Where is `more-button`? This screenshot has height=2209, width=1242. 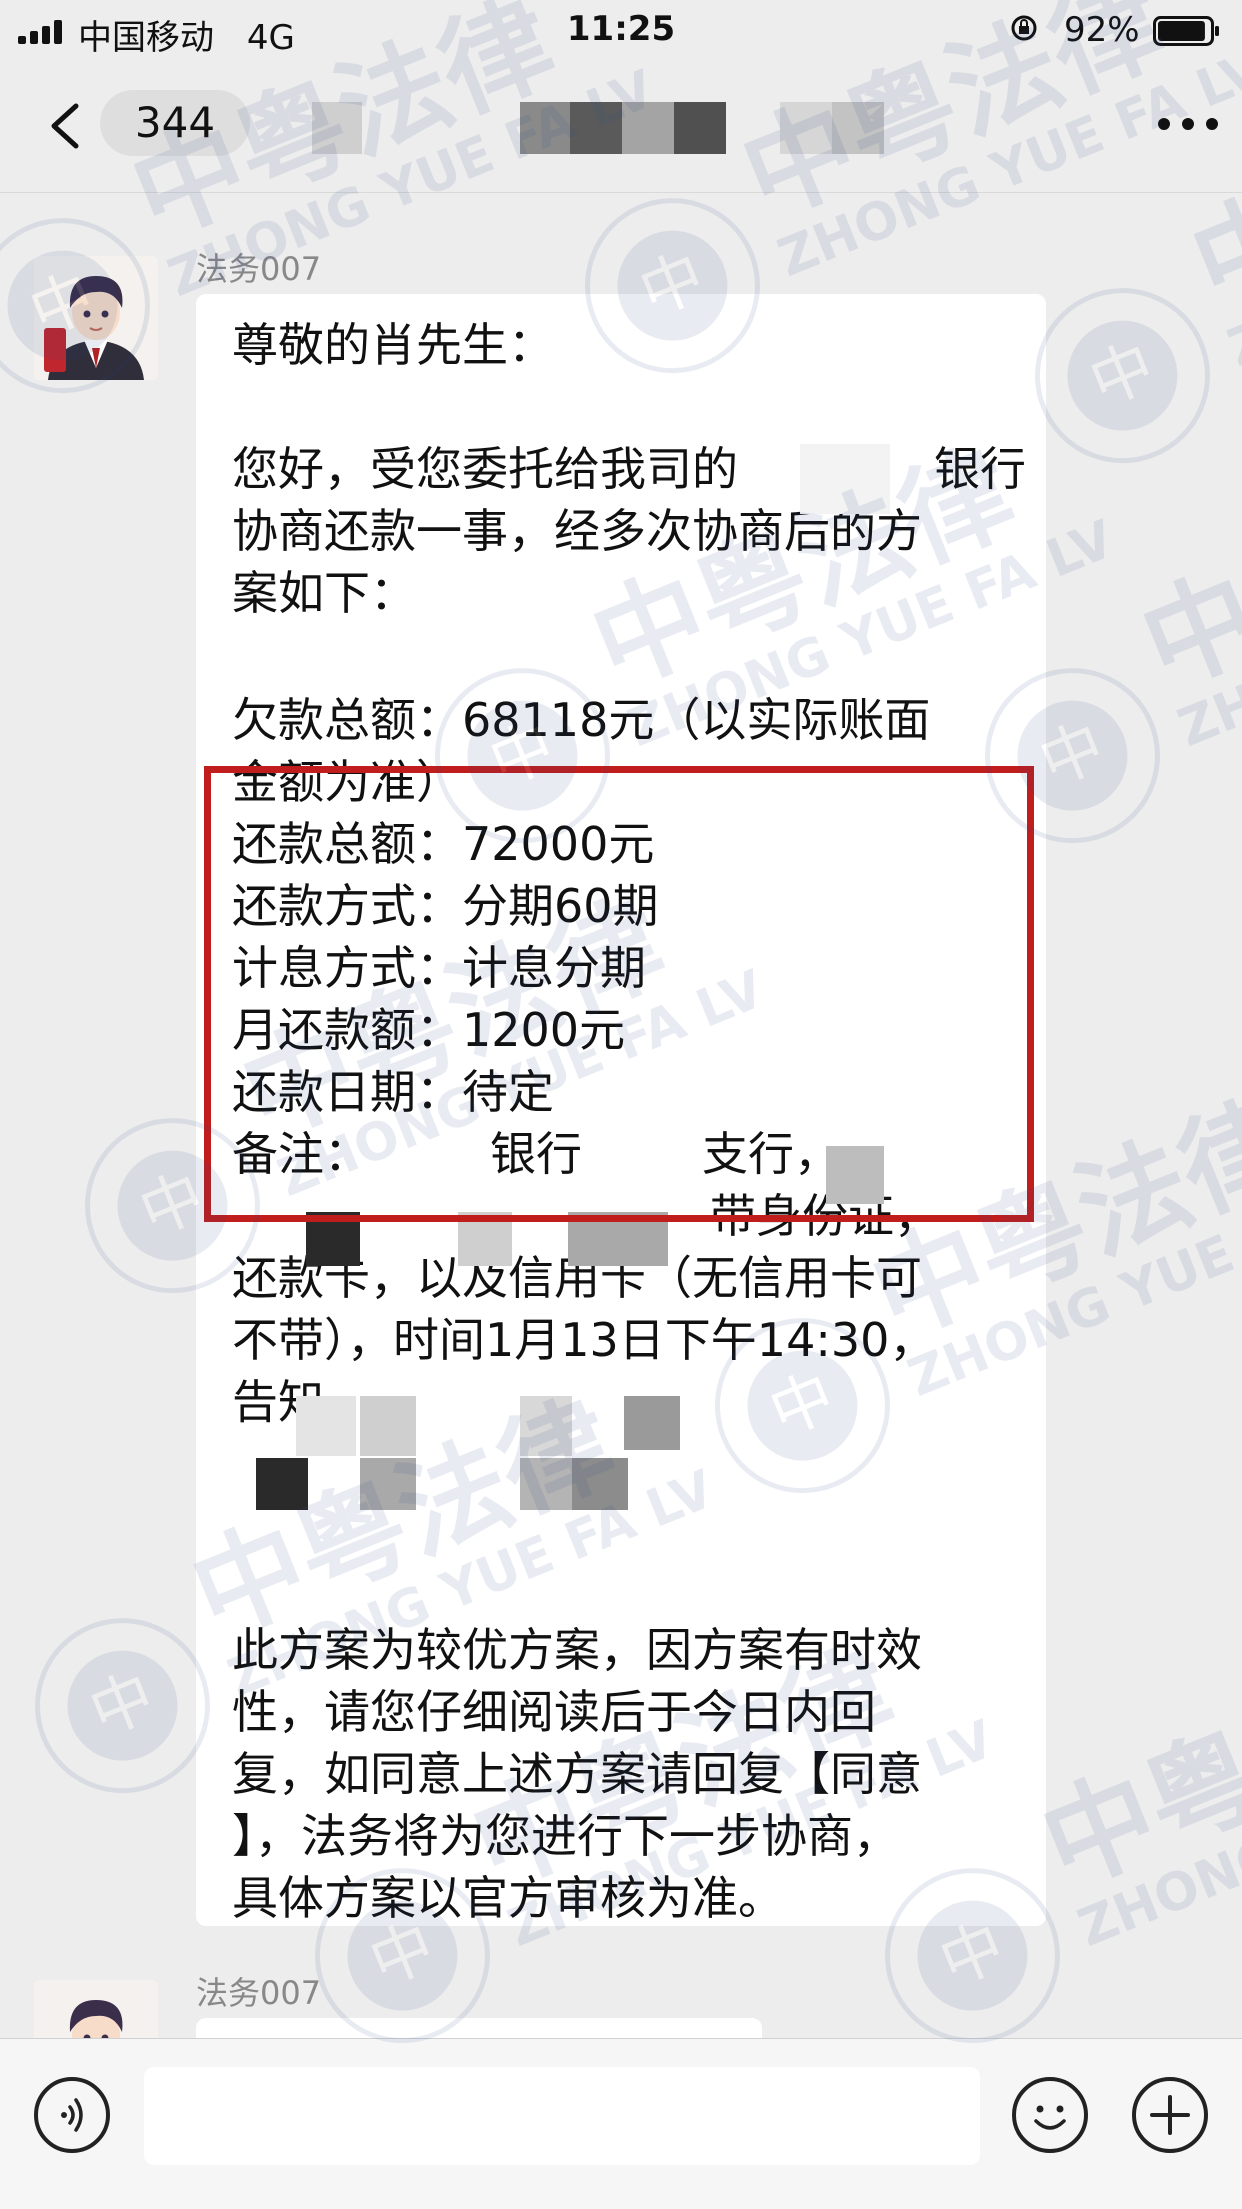 more-button is located at coordinates (1188, 125).